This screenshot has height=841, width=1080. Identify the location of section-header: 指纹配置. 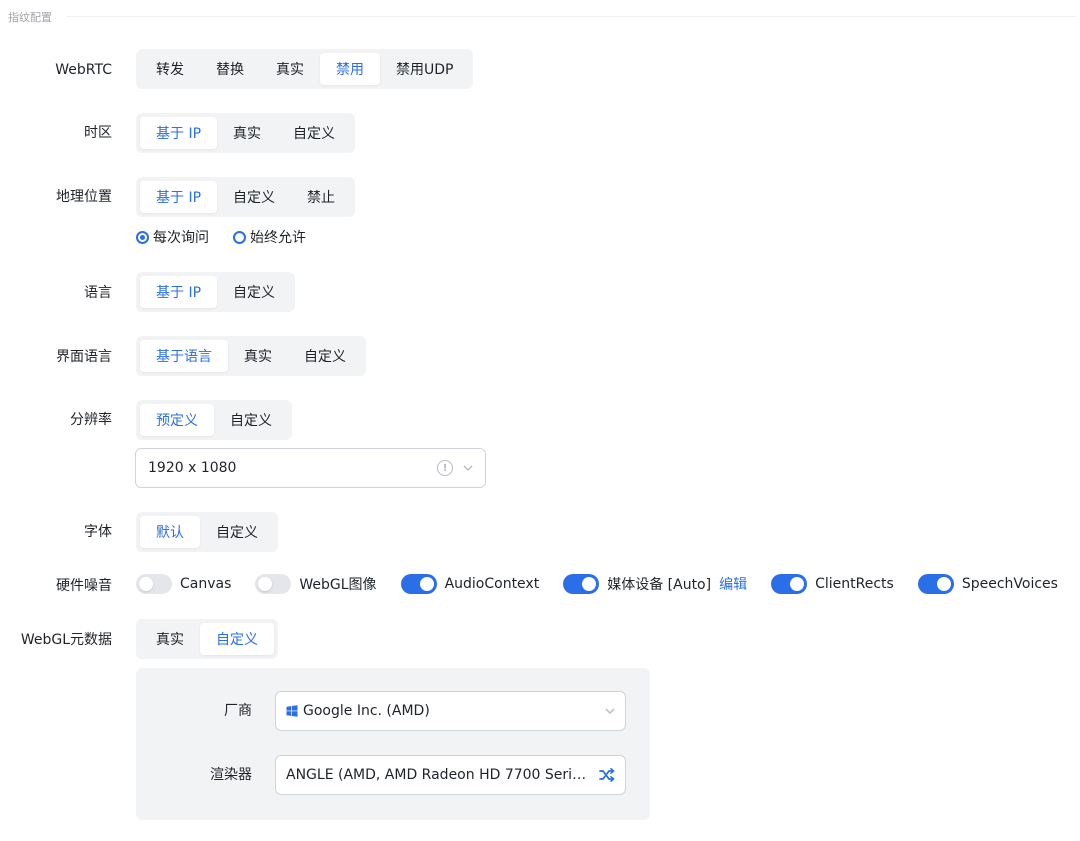
(540, 16).